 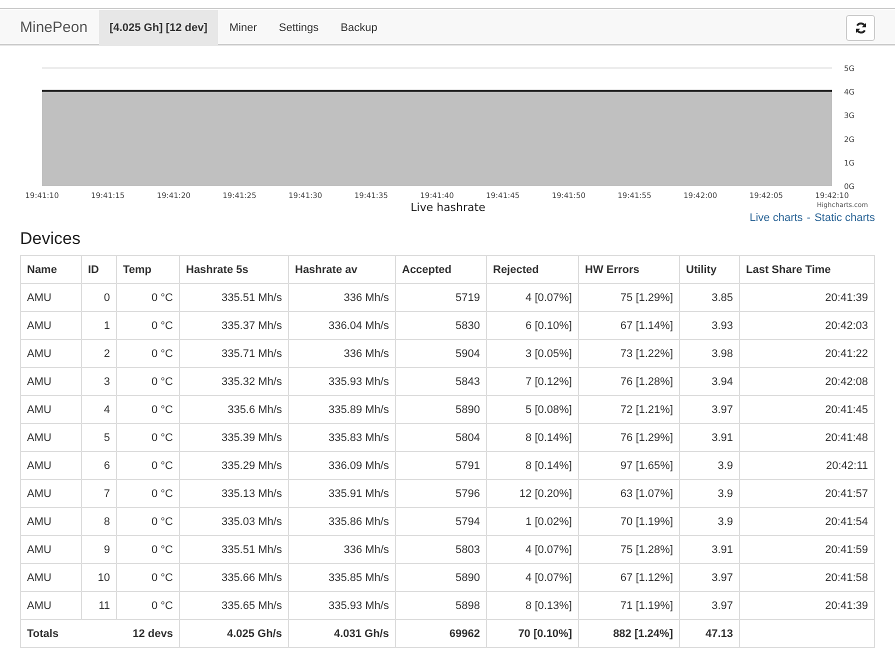 What do you see at coordinates (710, 522) in the screenshot?
I see `table-cell: 3.9` at bounding box center [710, 522].